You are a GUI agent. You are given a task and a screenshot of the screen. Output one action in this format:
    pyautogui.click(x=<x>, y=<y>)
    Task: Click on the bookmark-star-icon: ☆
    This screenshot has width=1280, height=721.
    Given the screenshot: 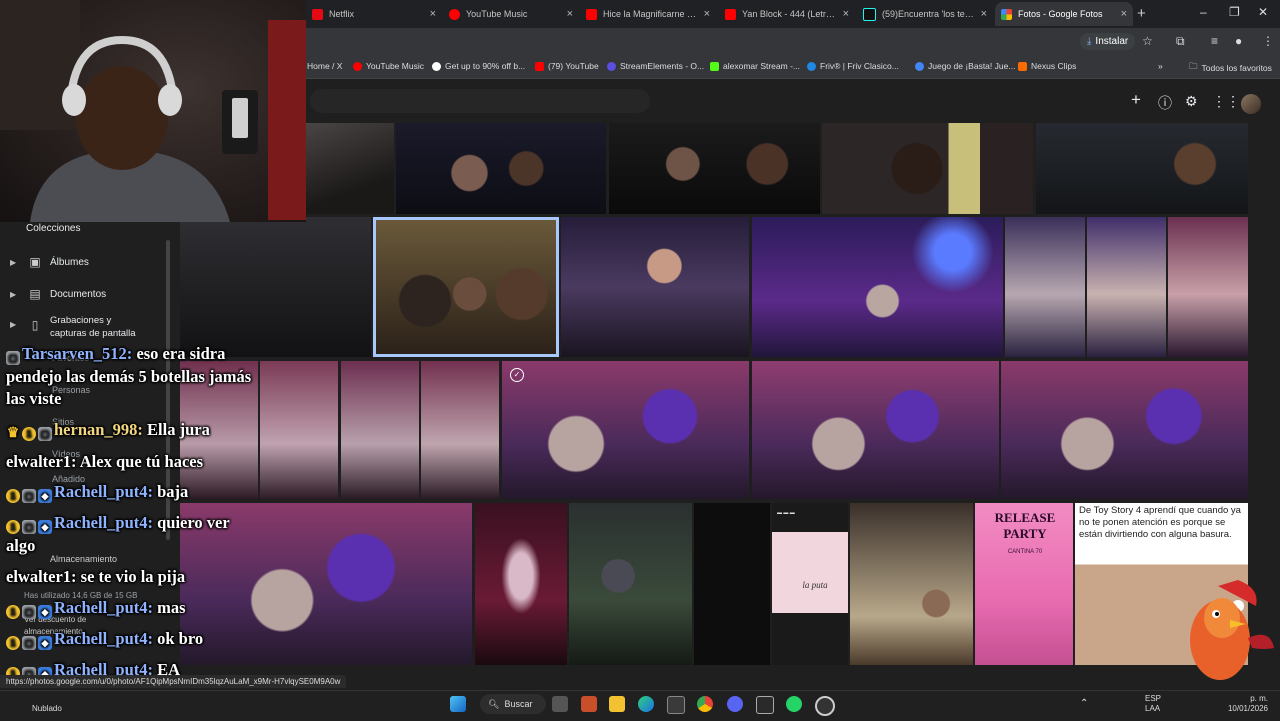 What is the action you would take?
    pyautogui.click(x=1147, y=41)
    